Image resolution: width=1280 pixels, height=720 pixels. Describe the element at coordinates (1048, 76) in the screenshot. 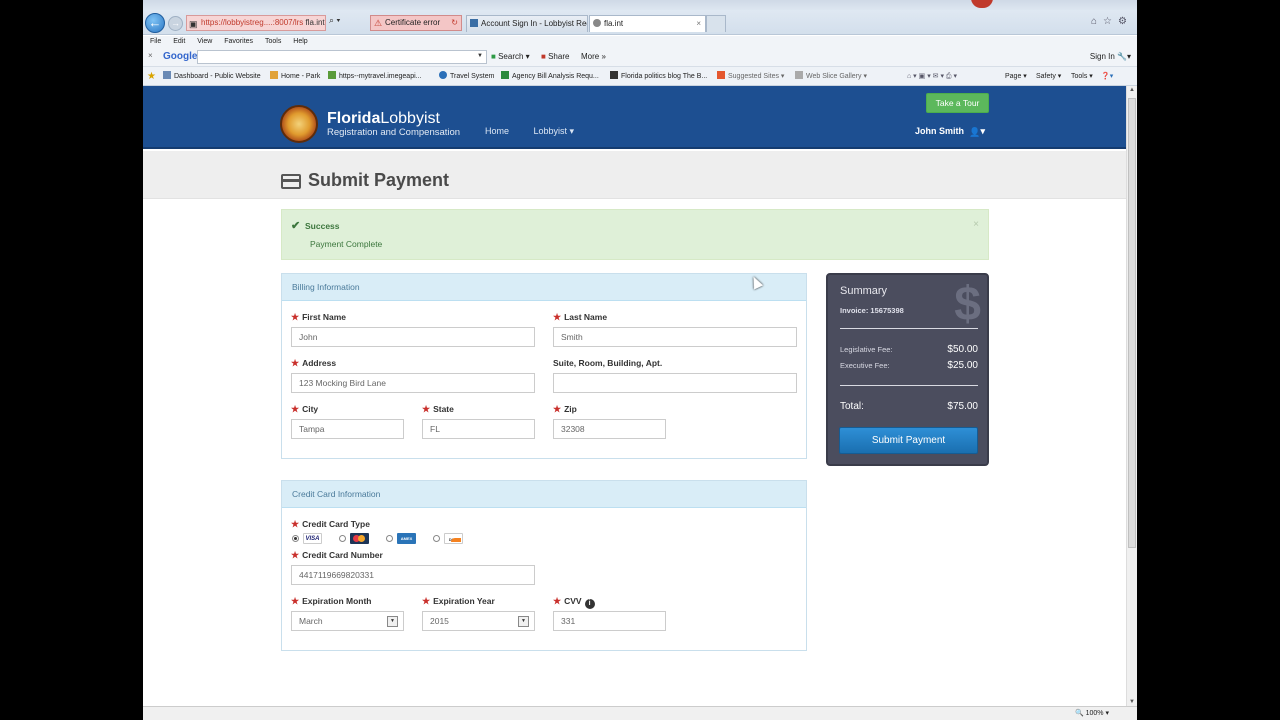

I see `safety-menu: Safety ▾` at that location.